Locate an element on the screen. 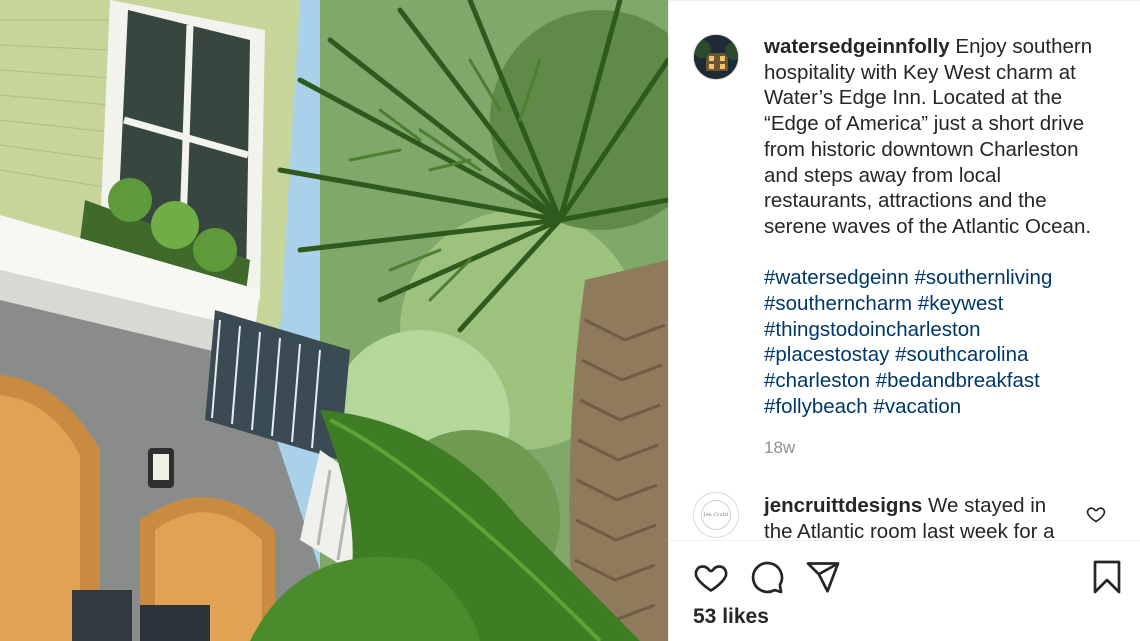  commenter-username: jencruittdesigns is located at coordinates (843, 505).